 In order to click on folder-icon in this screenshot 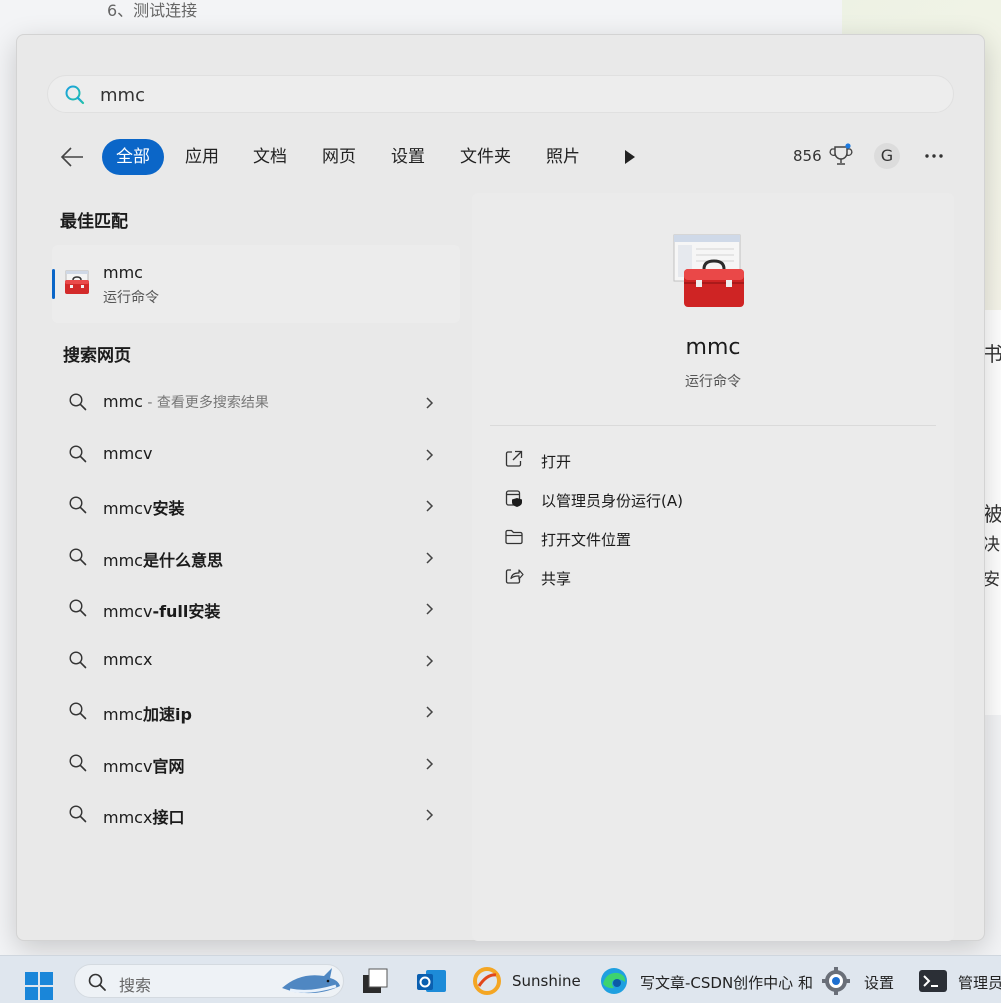, I will do `click(514, 539)`.